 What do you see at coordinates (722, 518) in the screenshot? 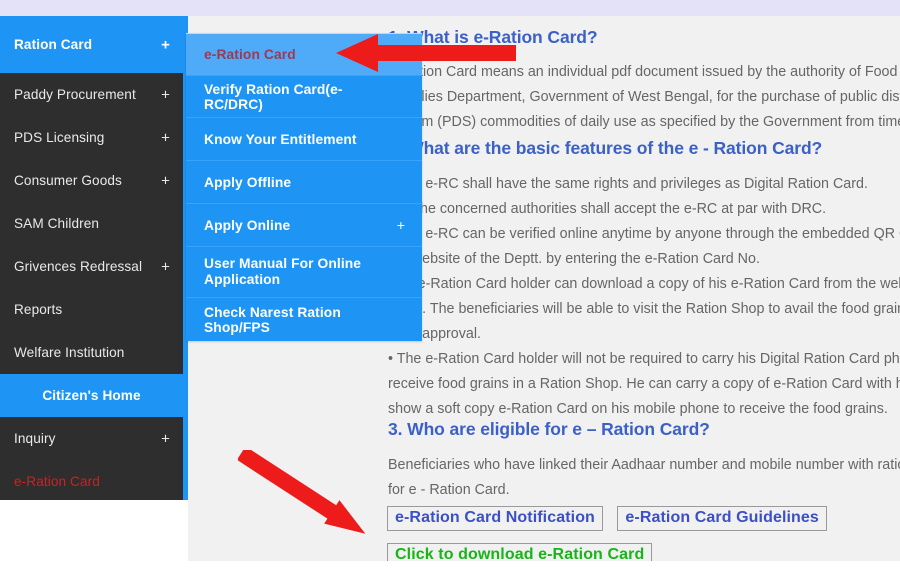
I see `e-ration-card-guidelines-button: e-Ration Card Guidelines` at bounding box center [722, 518].